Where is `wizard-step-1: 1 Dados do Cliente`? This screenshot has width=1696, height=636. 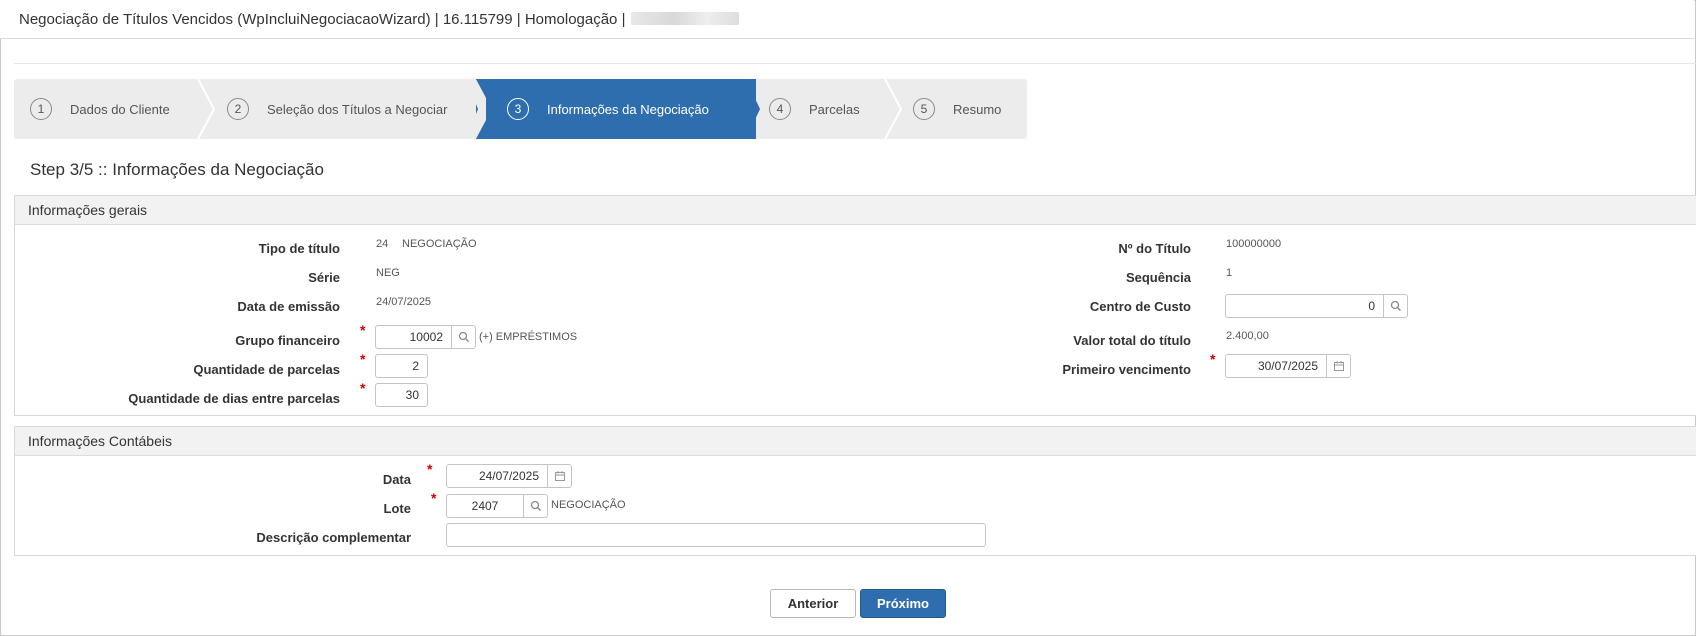
wizard-step-1: 1 Dados do Cliente is located at coordinates (100, 109).